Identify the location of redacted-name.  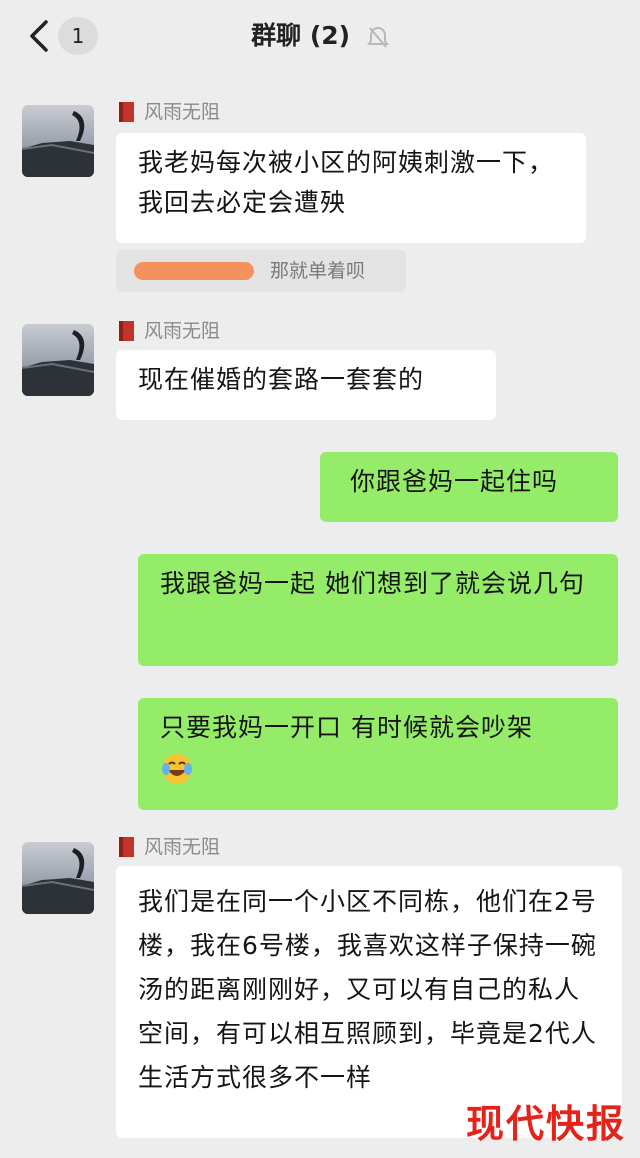
(194, 271).